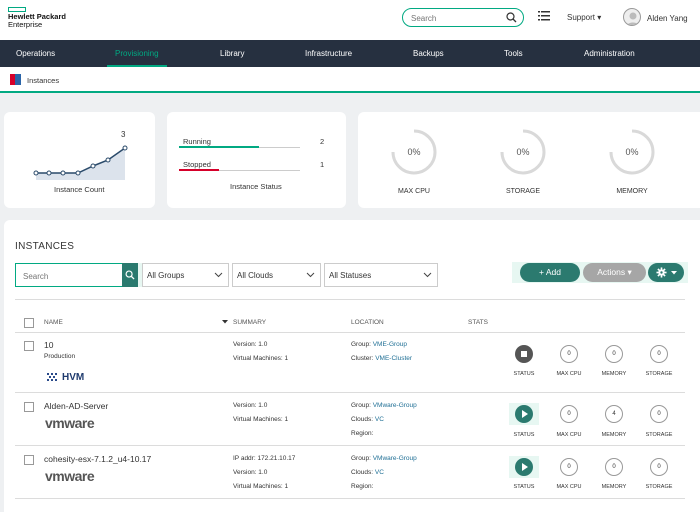  I want to click on header-divider, so click(350, 332).